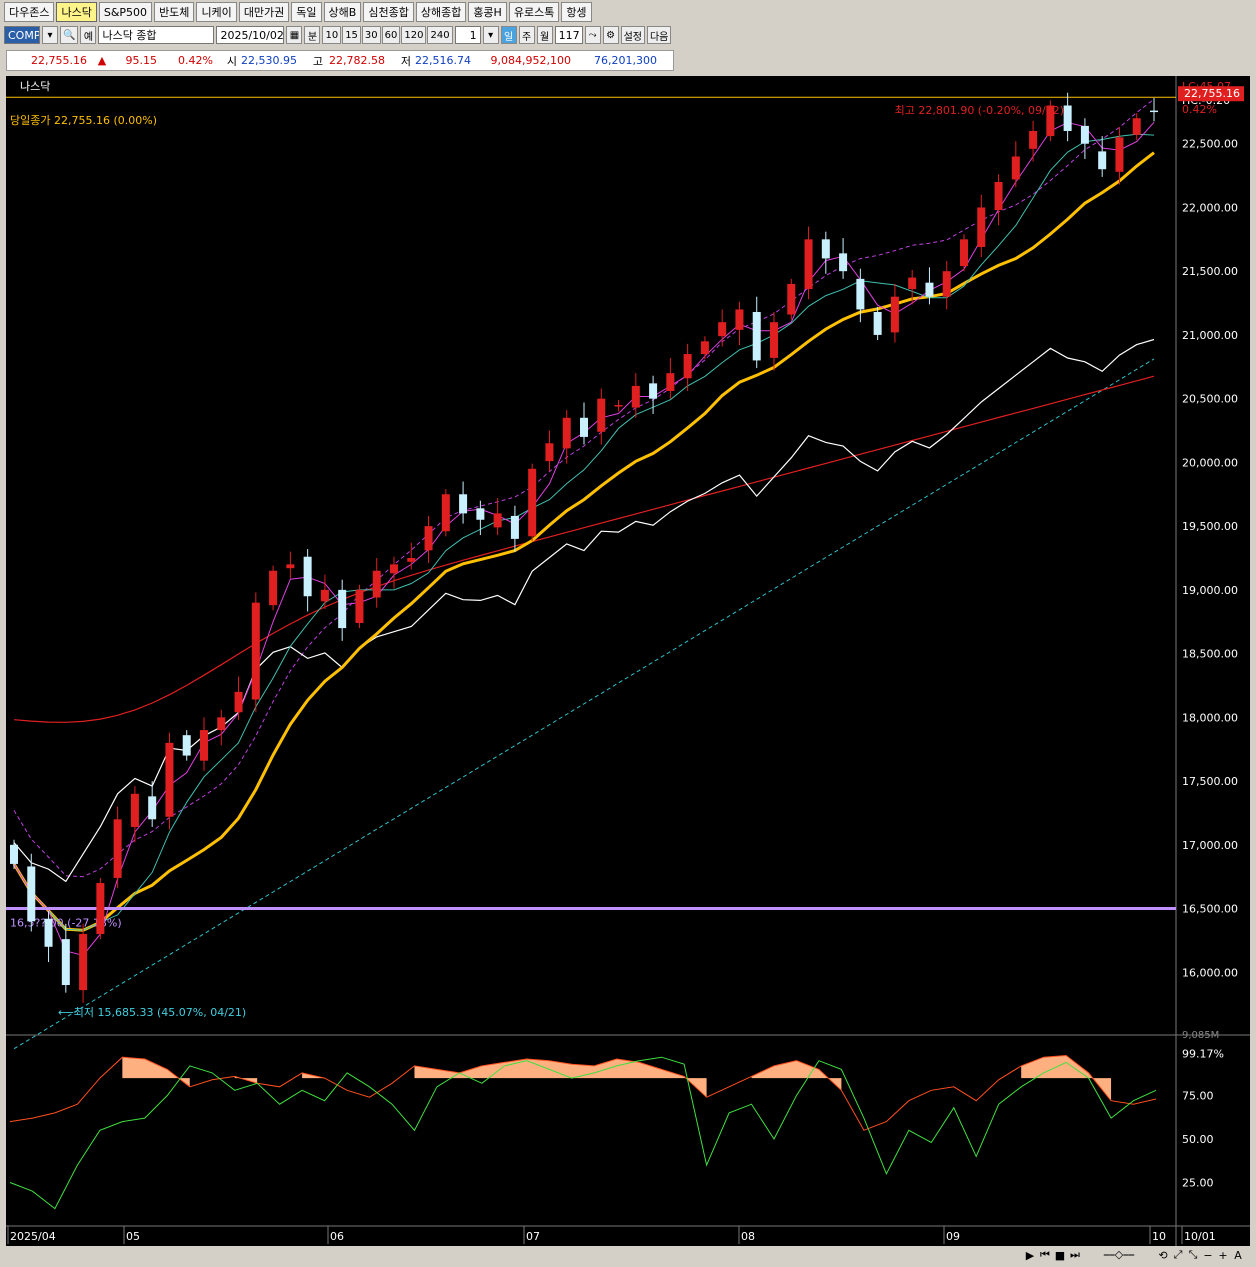 This screenshot has width=1256, height=1267. Describe the element at coordinates (405, 61) in the screenshot. I see `low-label: 저` at that location.